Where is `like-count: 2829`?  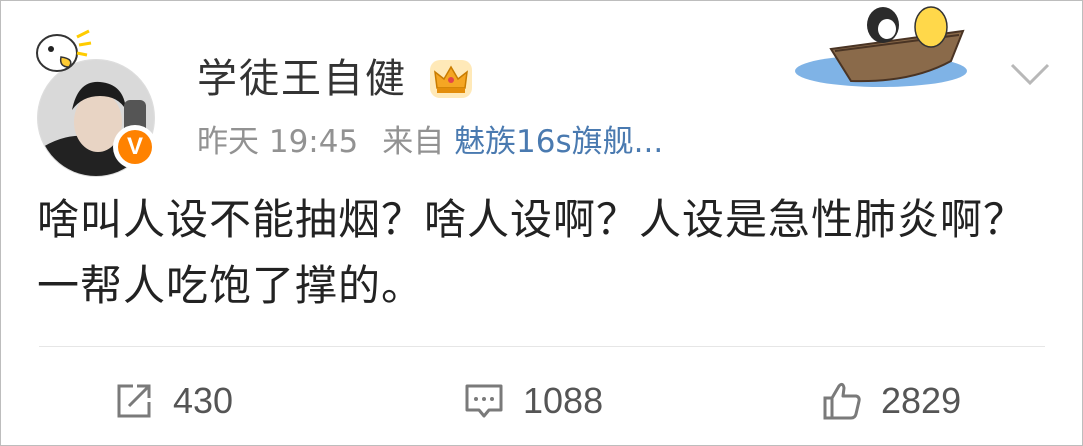
like-count: 2829 is located at coordinates (921, 400).